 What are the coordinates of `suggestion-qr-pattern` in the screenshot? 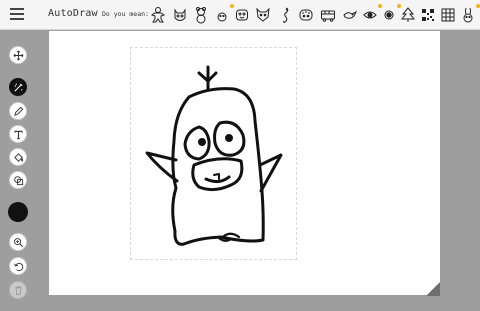 It's located at (428, 15).